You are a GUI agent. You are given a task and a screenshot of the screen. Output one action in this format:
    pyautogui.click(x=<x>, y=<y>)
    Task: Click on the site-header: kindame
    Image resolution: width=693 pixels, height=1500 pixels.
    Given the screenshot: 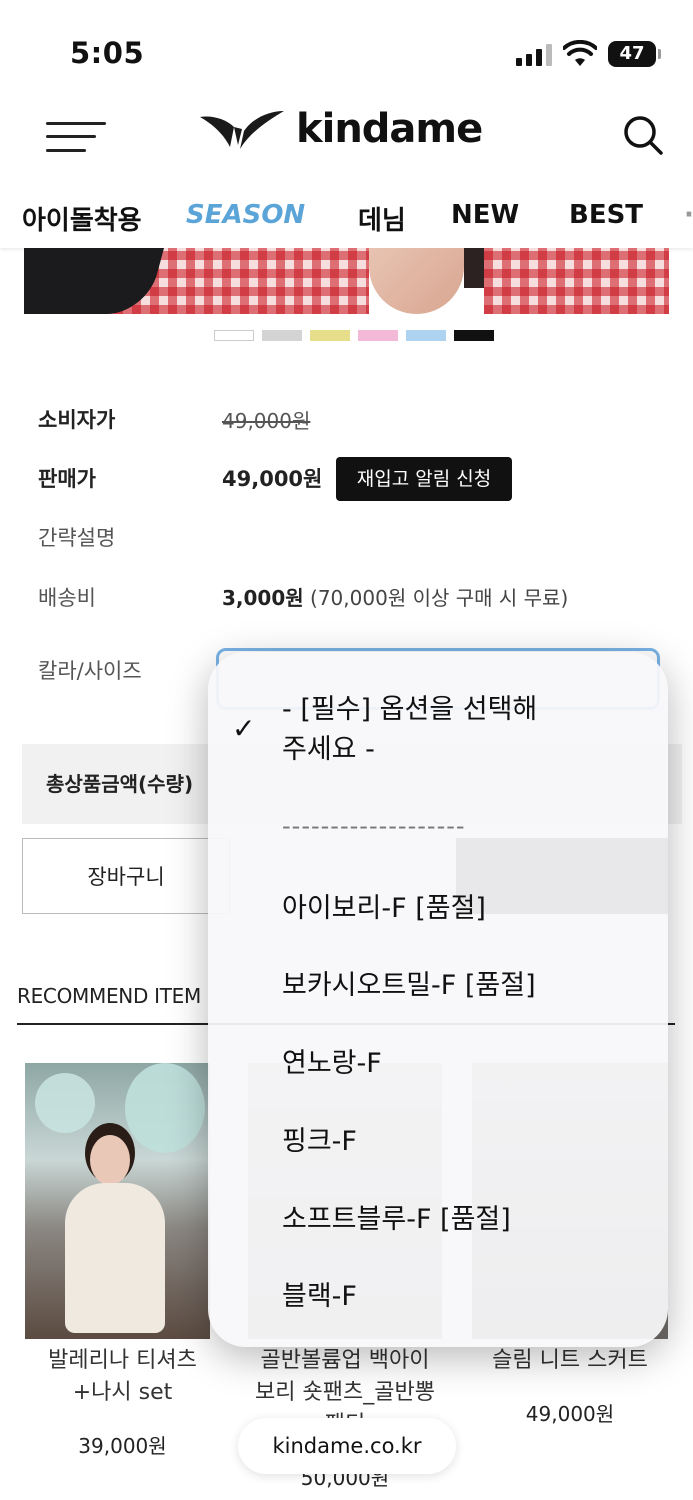 What is the action you would take?
    pyautogui.click(x=346, y=135)
    